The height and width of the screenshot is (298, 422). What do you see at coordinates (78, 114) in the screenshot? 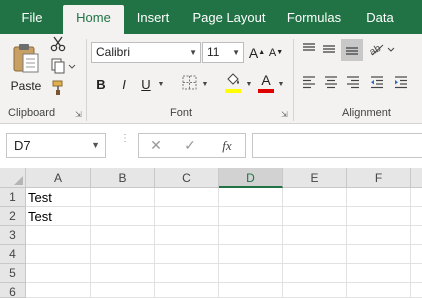
I see `clipboard-launcher-icon: ⇲` at bounding box center [78, 114].